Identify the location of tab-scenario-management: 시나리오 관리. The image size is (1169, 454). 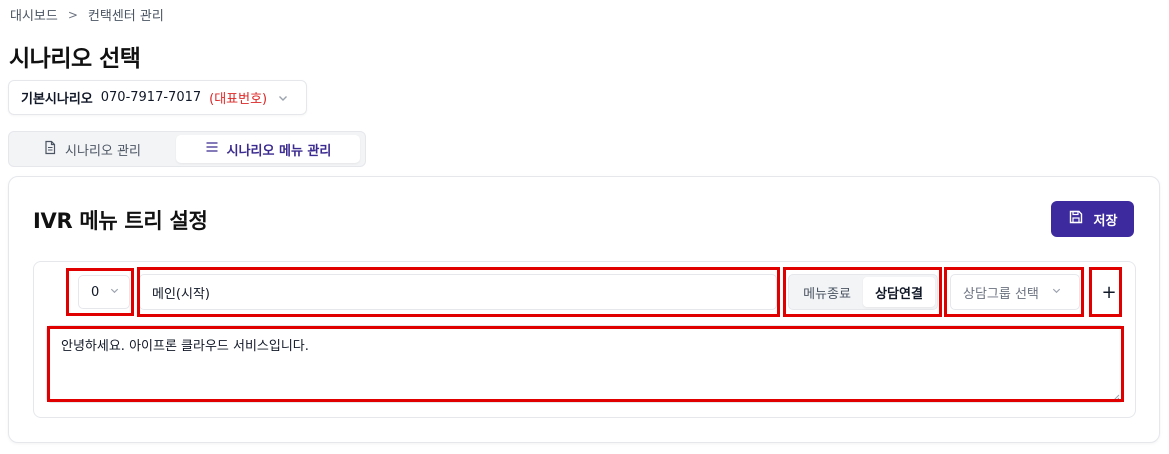
(92, 149).